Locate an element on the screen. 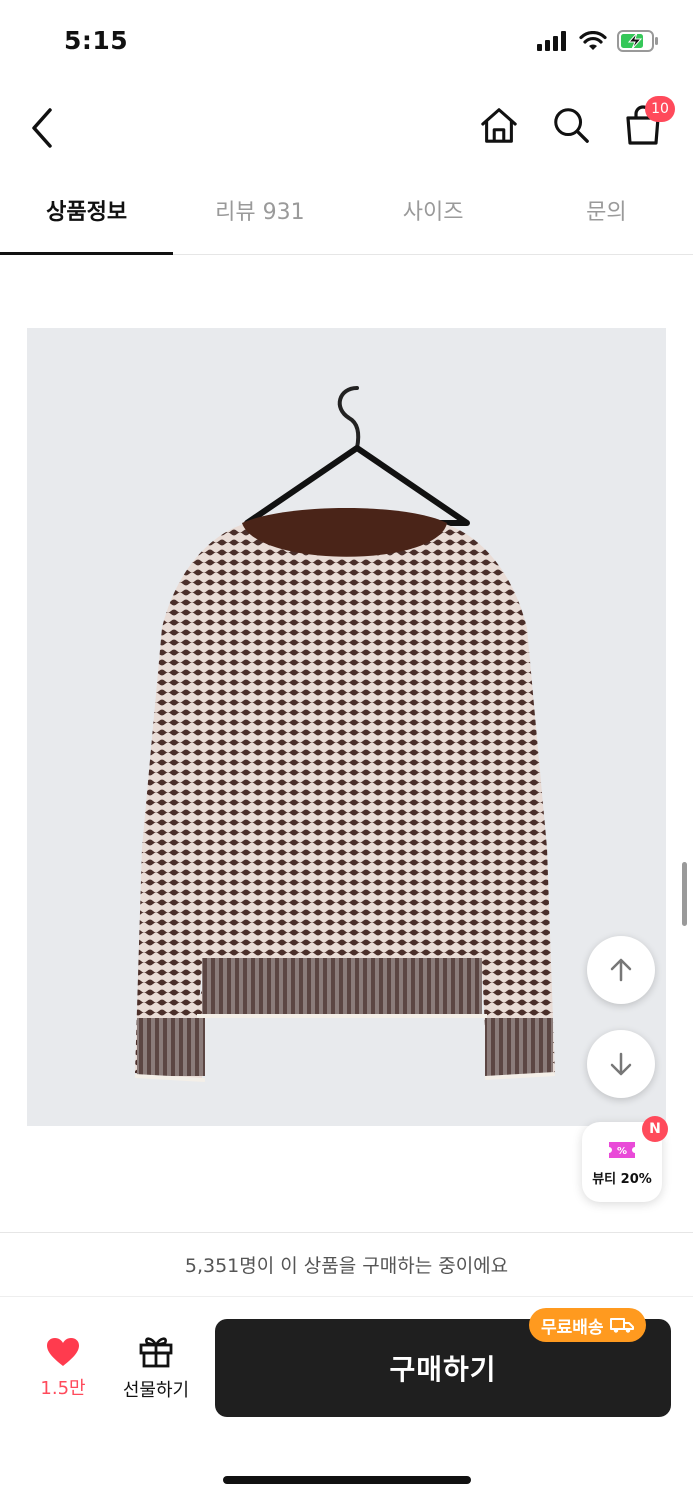  gift-icon is located at coordinates (156, 1352).